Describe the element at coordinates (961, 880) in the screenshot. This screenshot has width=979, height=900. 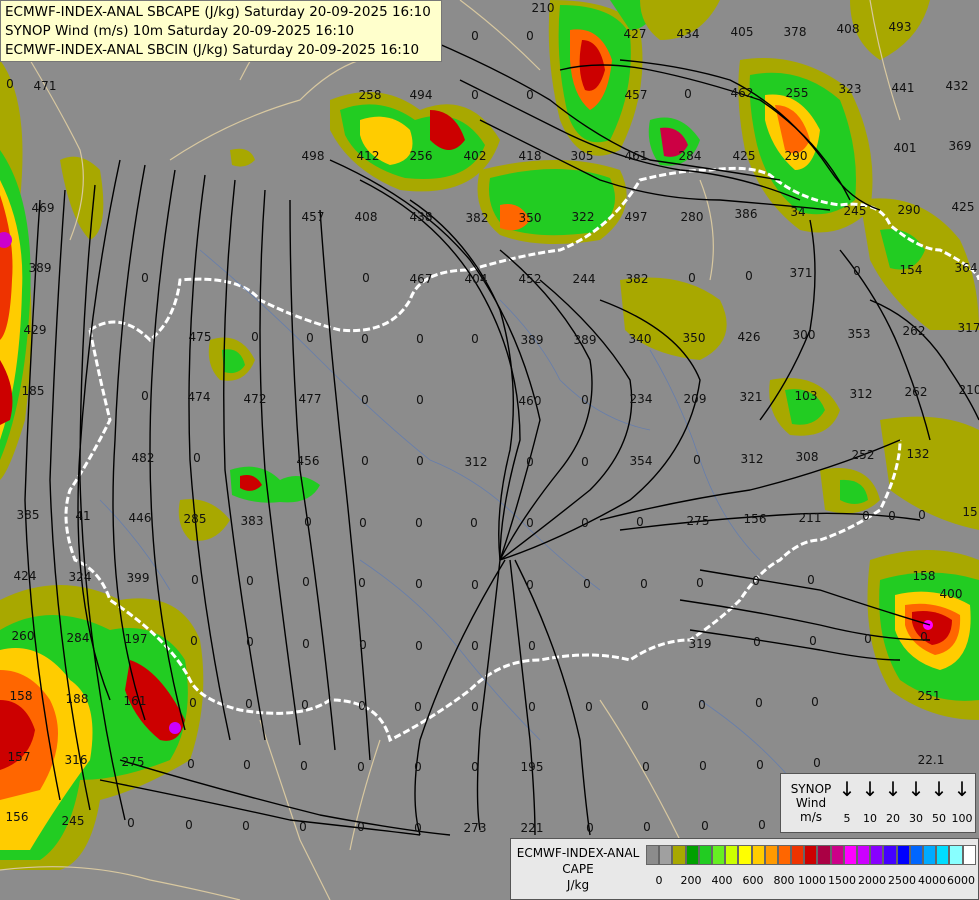
I see `cape-legend-tick: 6000` at that location.